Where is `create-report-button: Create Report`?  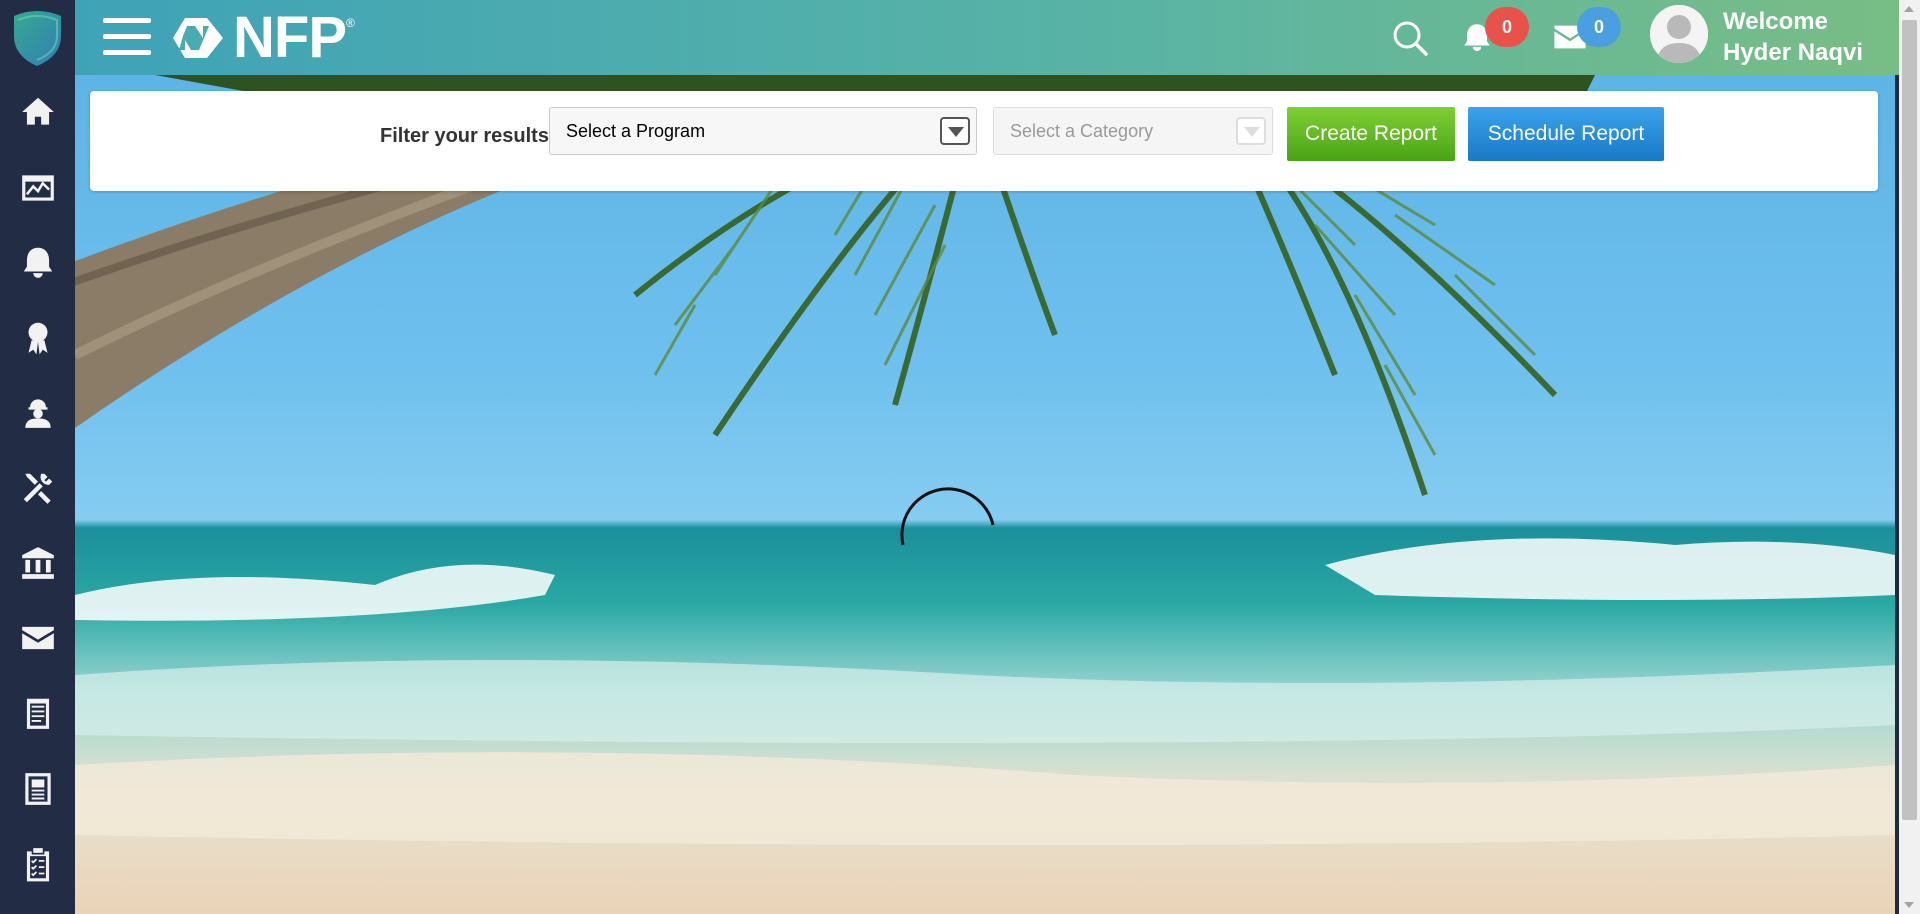 create-report-button: Create Report is located at coordinates (1371, 134).